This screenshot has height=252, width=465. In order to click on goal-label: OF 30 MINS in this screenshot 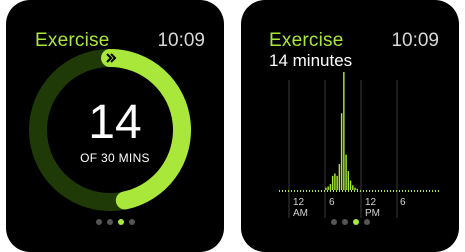, I will do `click(115, 158)`.